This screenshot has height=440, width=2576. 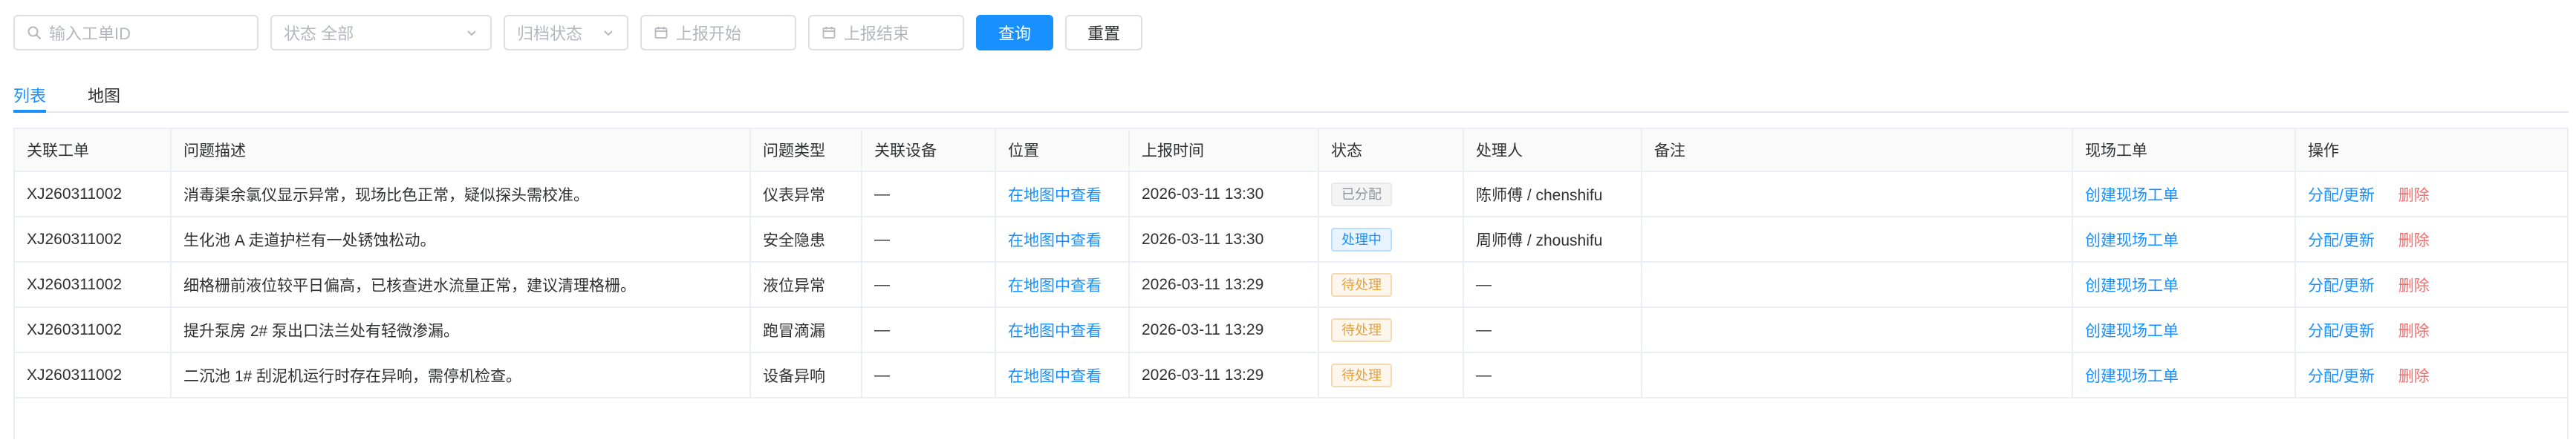 What do you see at coordinates (461, 150) in the screenshot?
I see `col-header-desc: 问题描述` at bounding box center [461, 150].